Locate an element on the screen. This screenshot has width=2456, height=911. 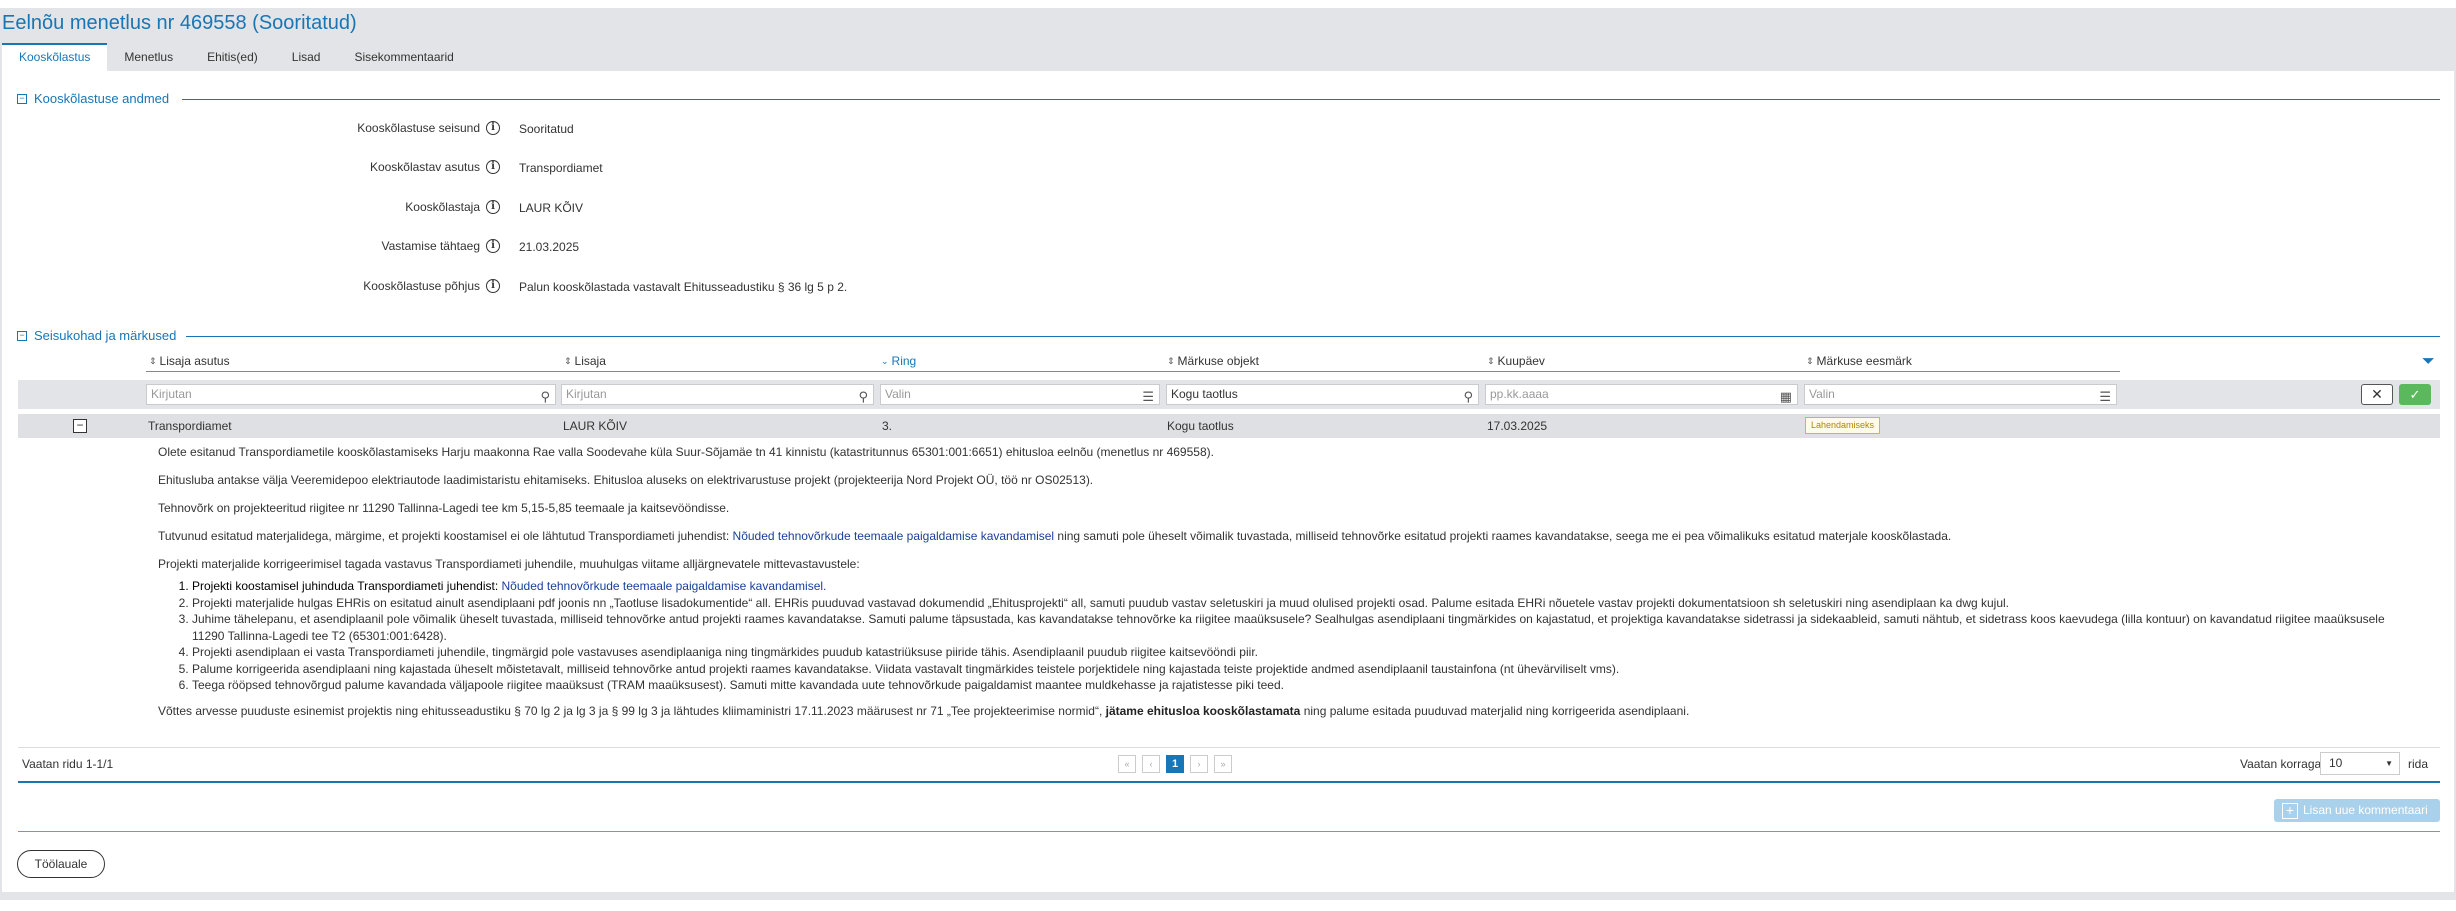
first-page-button: « is located at coordinates (1127, 764).